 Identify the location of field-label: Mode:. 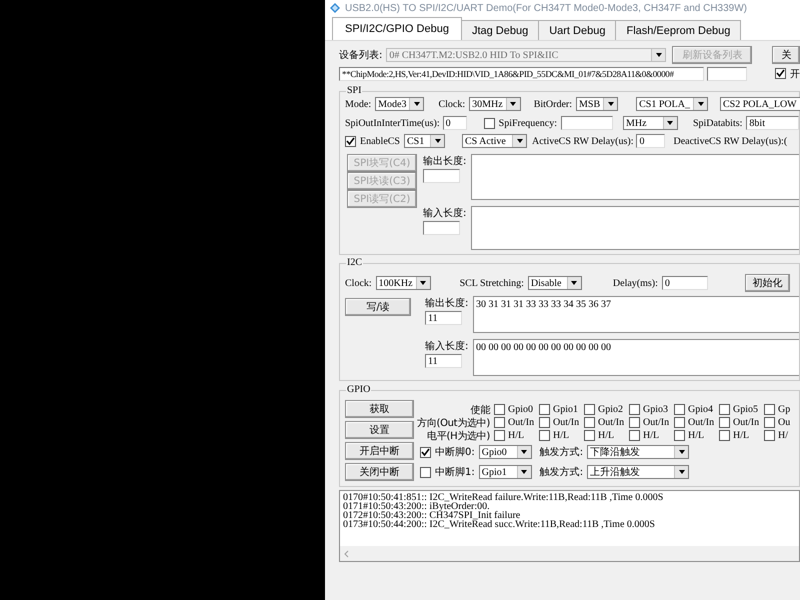
(358, 104).